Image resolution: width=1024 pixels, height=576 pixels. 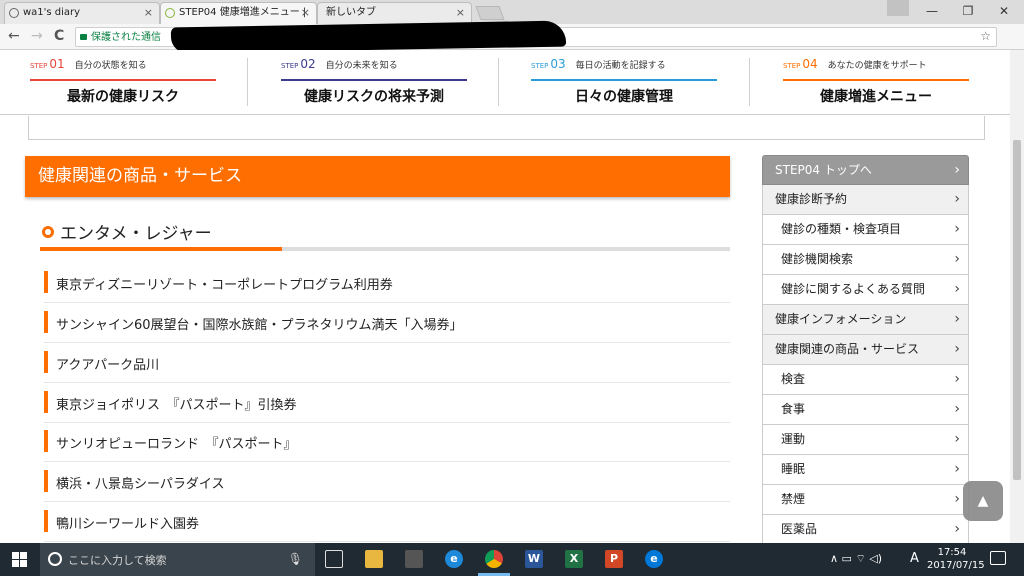 What do you see at coordinates (534, 559) in the screenshot?
I see `word-icon: W` at bounding box center [534, 559].